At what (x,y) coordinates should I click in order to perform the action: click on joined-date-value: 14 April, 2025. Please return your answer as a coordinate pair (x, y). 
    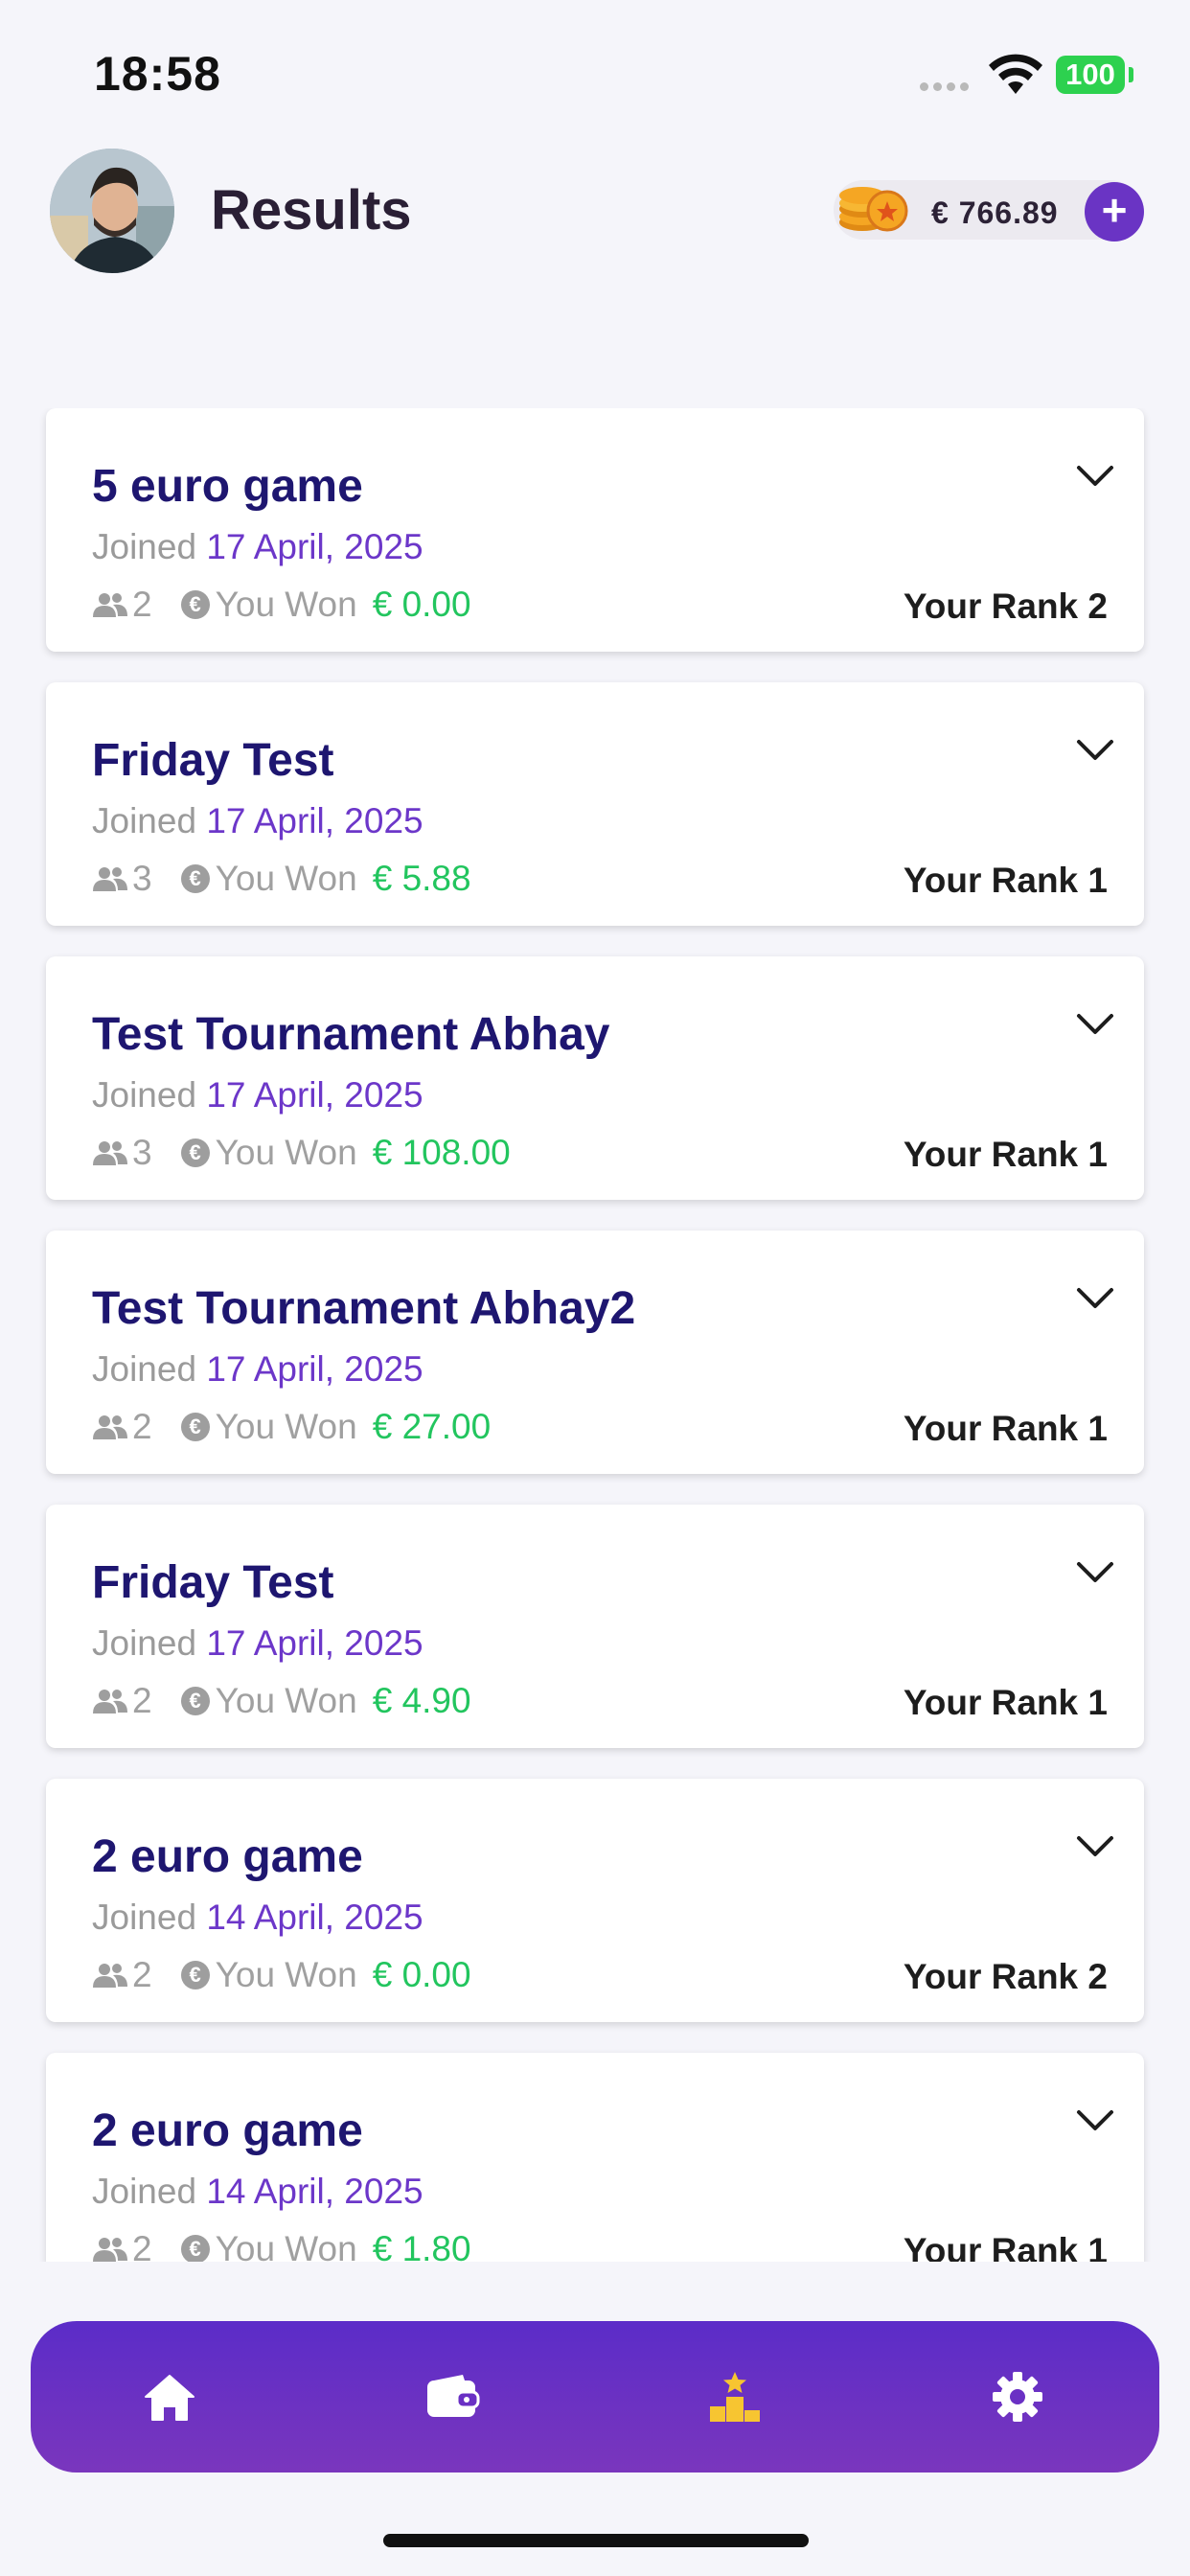
    Looking at the image, I should click on (315, 2191).